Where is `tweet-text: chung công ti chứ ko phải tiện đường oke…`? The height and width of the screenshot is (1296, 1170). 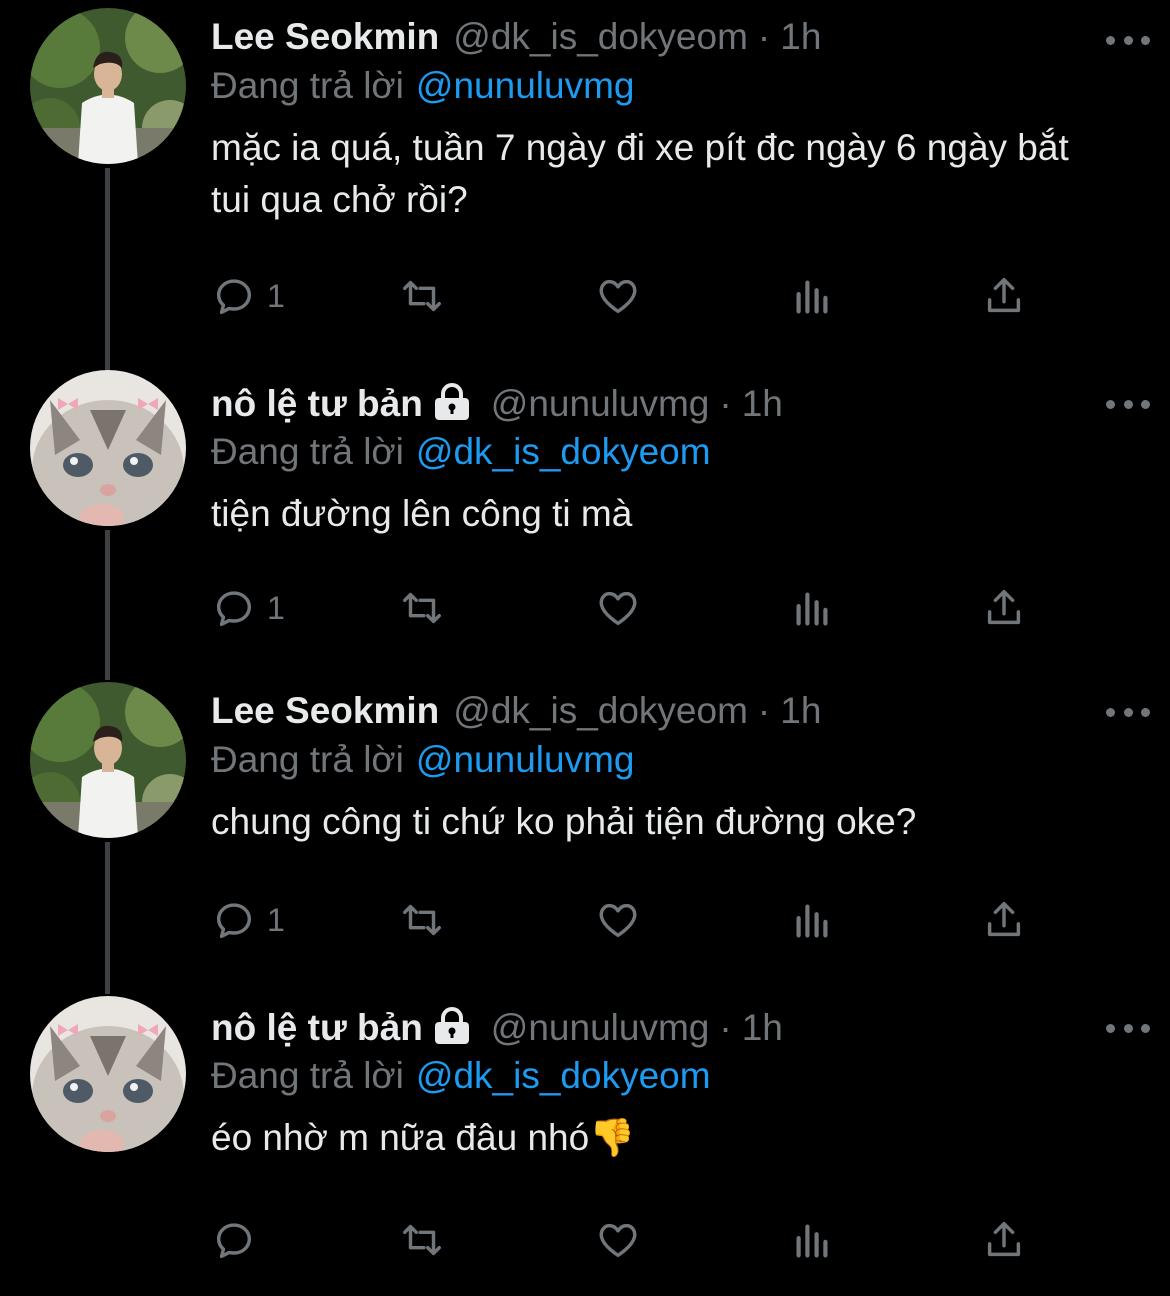
tweet-text: chung công ti chứ ko phải tiện đường oke… is located at coordinates (564, 821).